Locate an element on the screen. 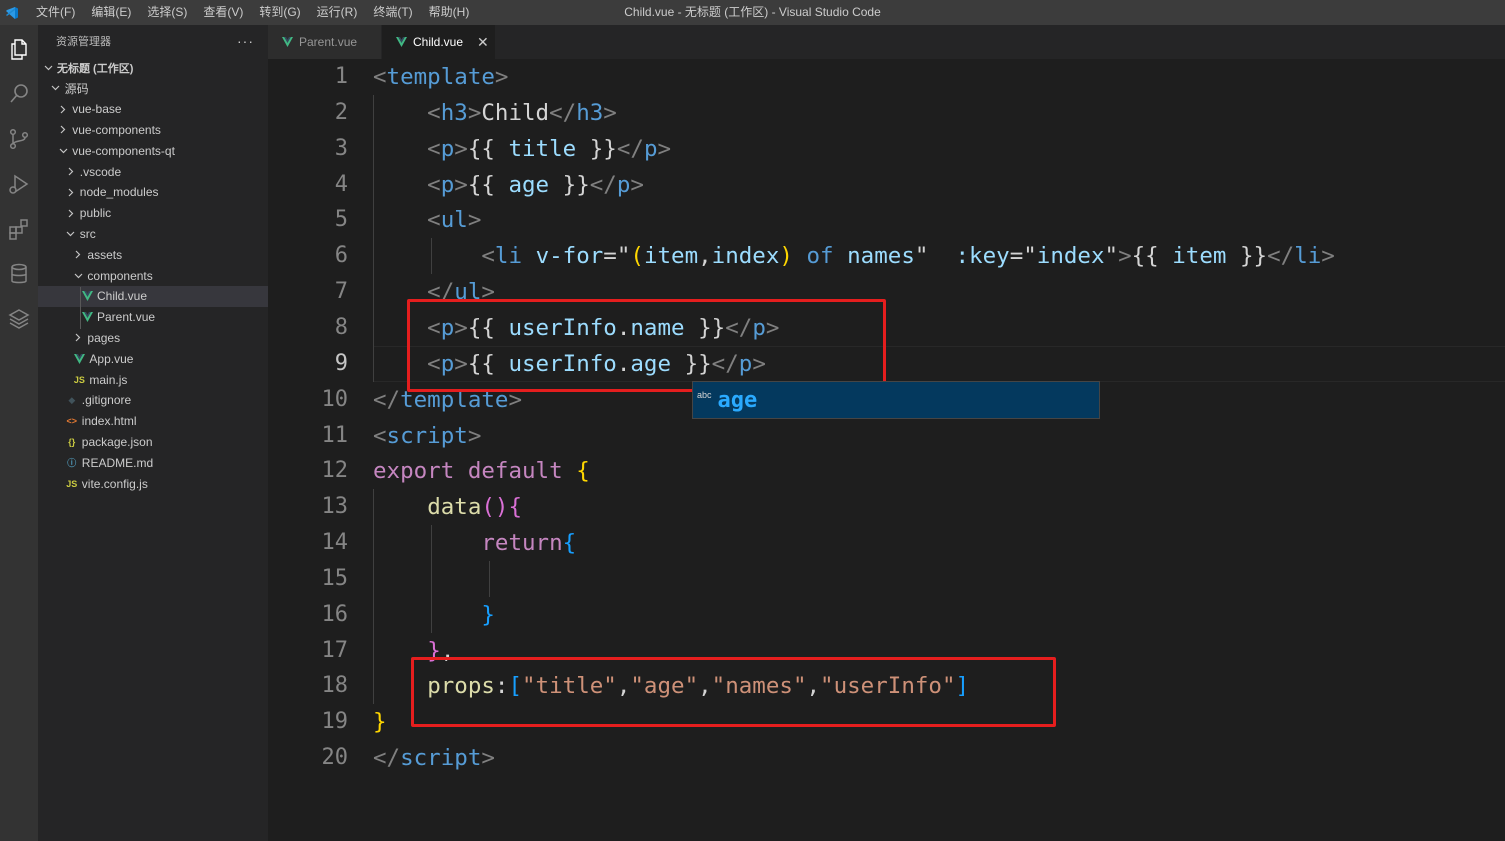 The height and width of the screenshot is (841, 1505). tree-item: node_modules is located at coordinates (153, 192).